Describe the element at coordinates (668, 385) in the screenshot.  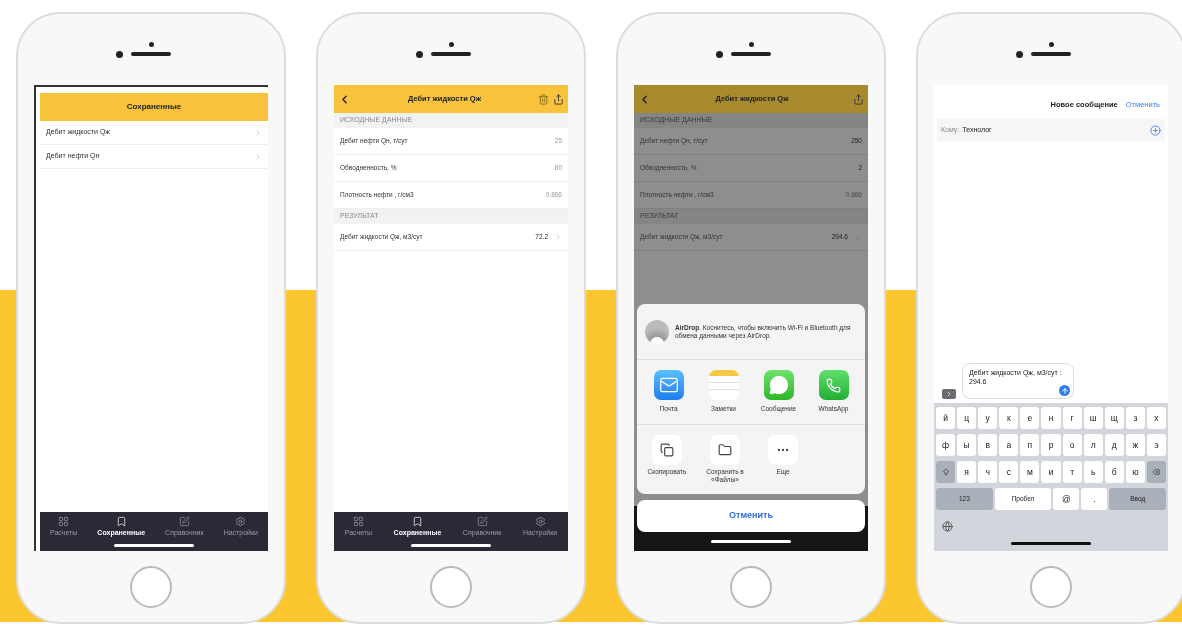
I see `mail-app-icon` at that location.